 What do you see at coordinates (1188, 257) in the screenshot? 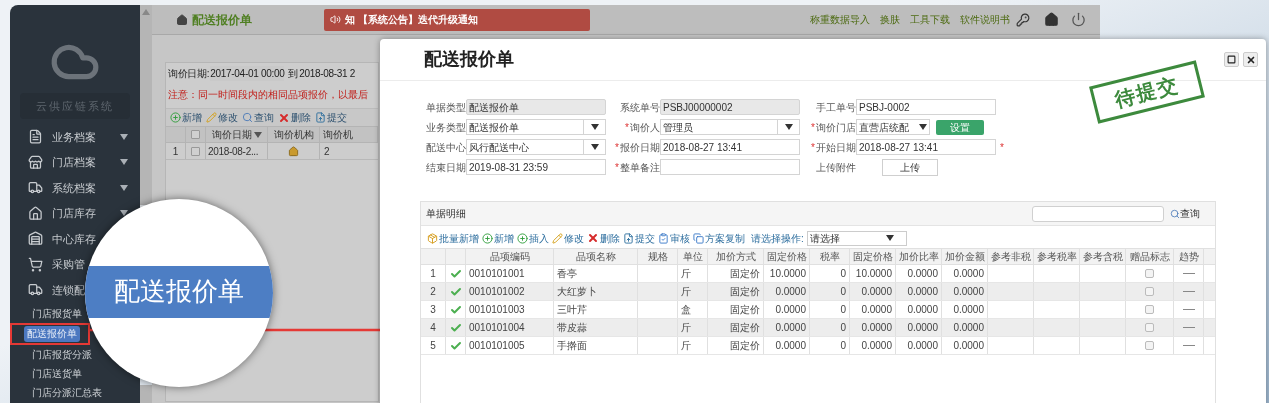
I see `column-header: 趋势` at bounding box center [1188, 257].